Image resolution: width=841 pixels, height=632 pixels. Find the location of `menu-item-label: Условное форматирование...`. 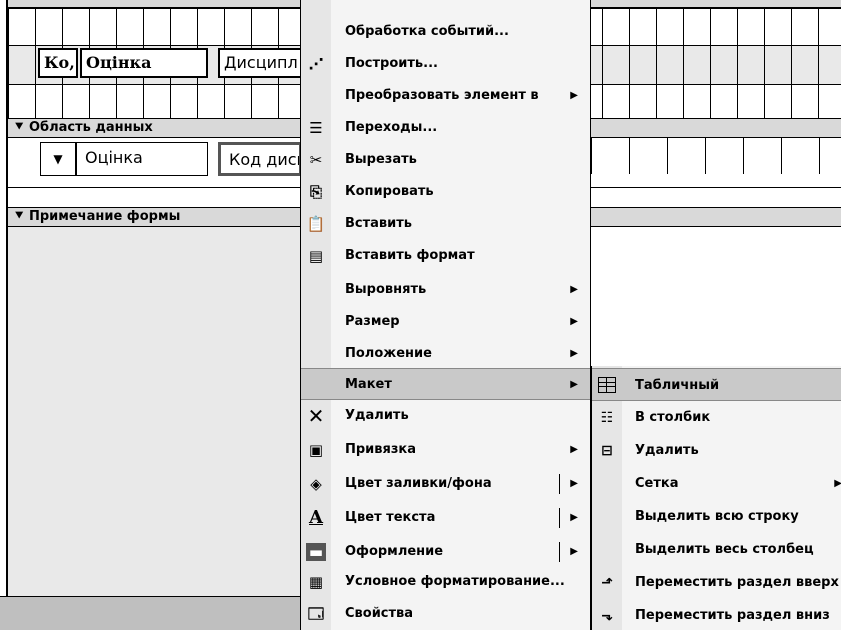

menu-item-label: Условное форматирование... is located at coordinates (455, 581).